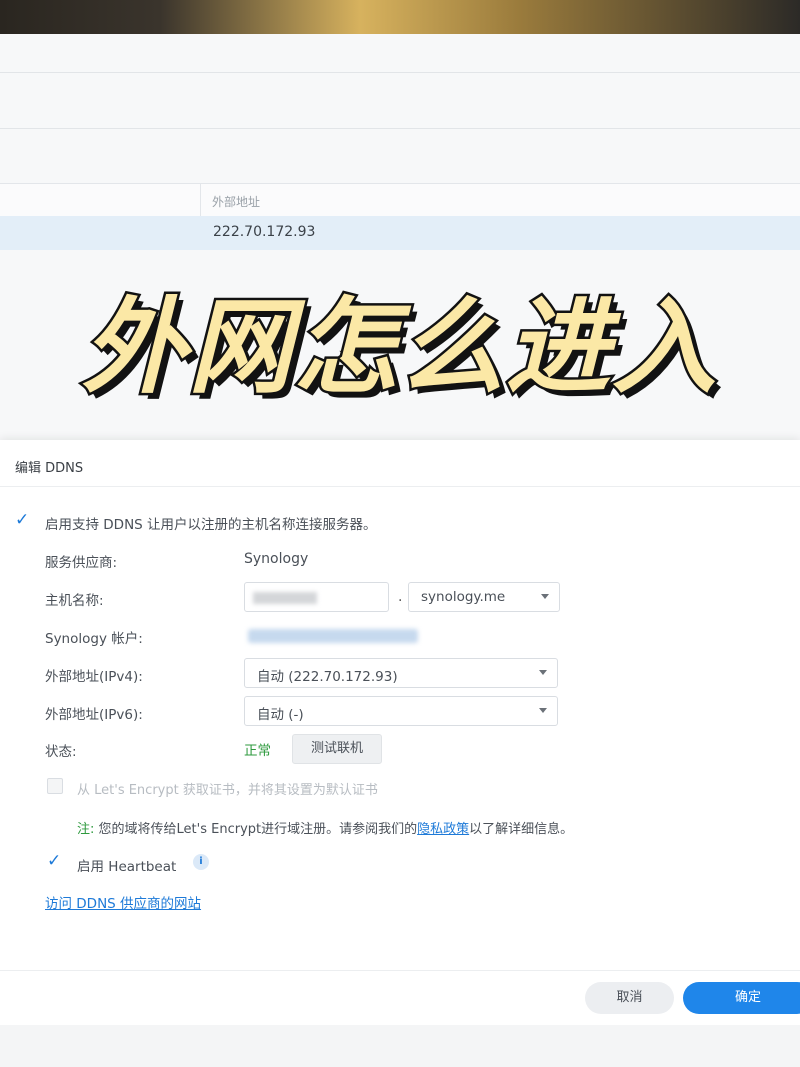 The image size is (800, 1067). I want to click on note-prefix: 注:, so click(86, 829).